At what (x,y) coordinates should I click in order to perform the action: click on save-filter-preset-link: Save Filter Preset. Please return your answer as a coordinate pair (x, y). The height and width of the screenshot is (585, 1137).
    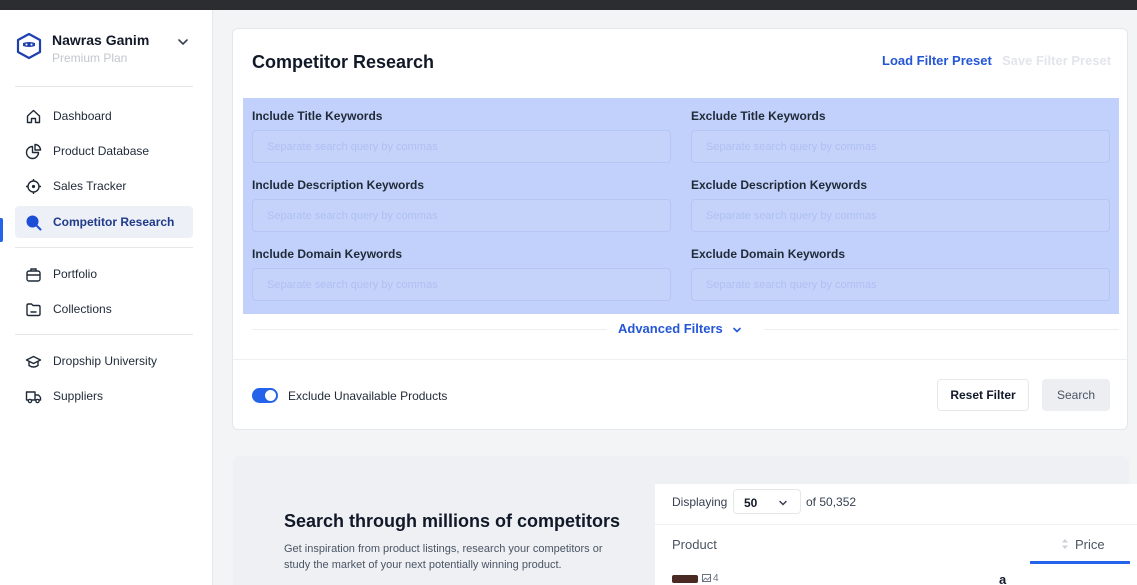
    Looking at the image, I should click on (1056, 60).